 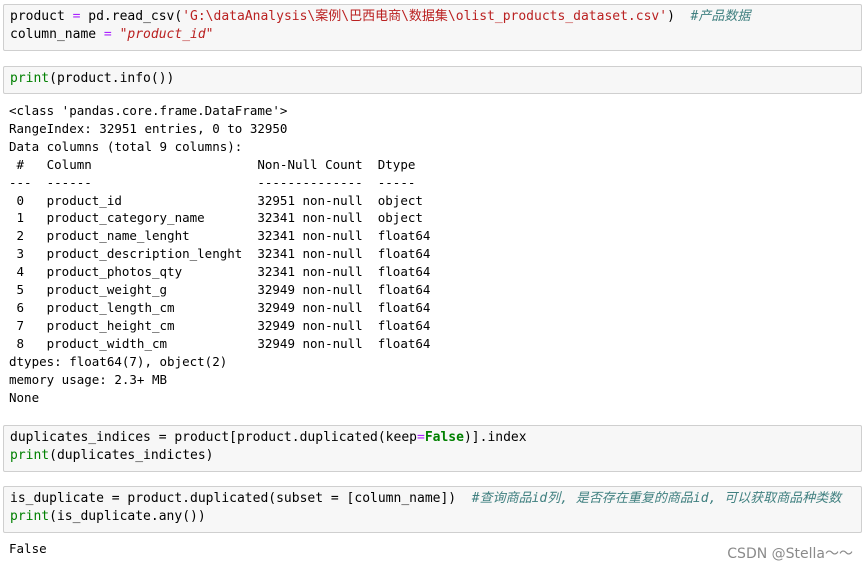 I want to click on code-token: product, so click(x=37, y=16).